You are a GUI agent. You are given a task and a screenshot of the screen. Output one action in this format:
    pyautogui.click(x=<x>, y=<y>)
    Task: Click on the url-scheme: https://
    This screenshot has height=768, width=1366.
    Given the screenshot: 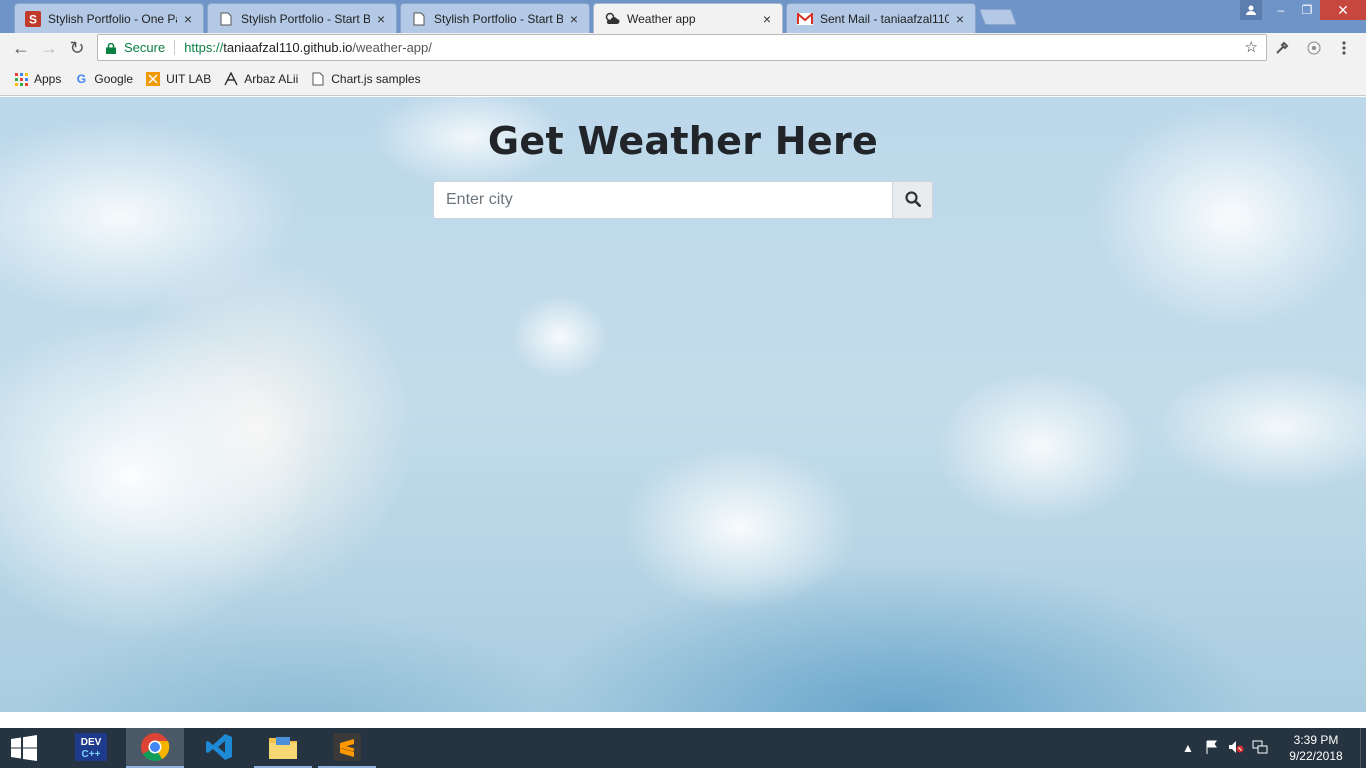 What is the action you would take?
    pyautogui.click(x=204, y=47)
    